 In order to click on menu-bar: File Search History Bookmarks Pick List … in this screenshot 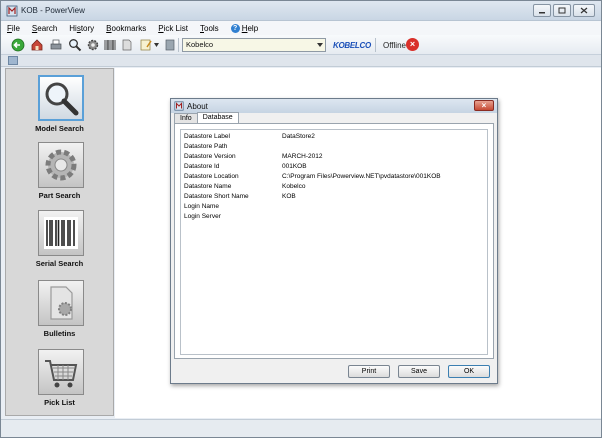, I will do `click(301, 28)`.